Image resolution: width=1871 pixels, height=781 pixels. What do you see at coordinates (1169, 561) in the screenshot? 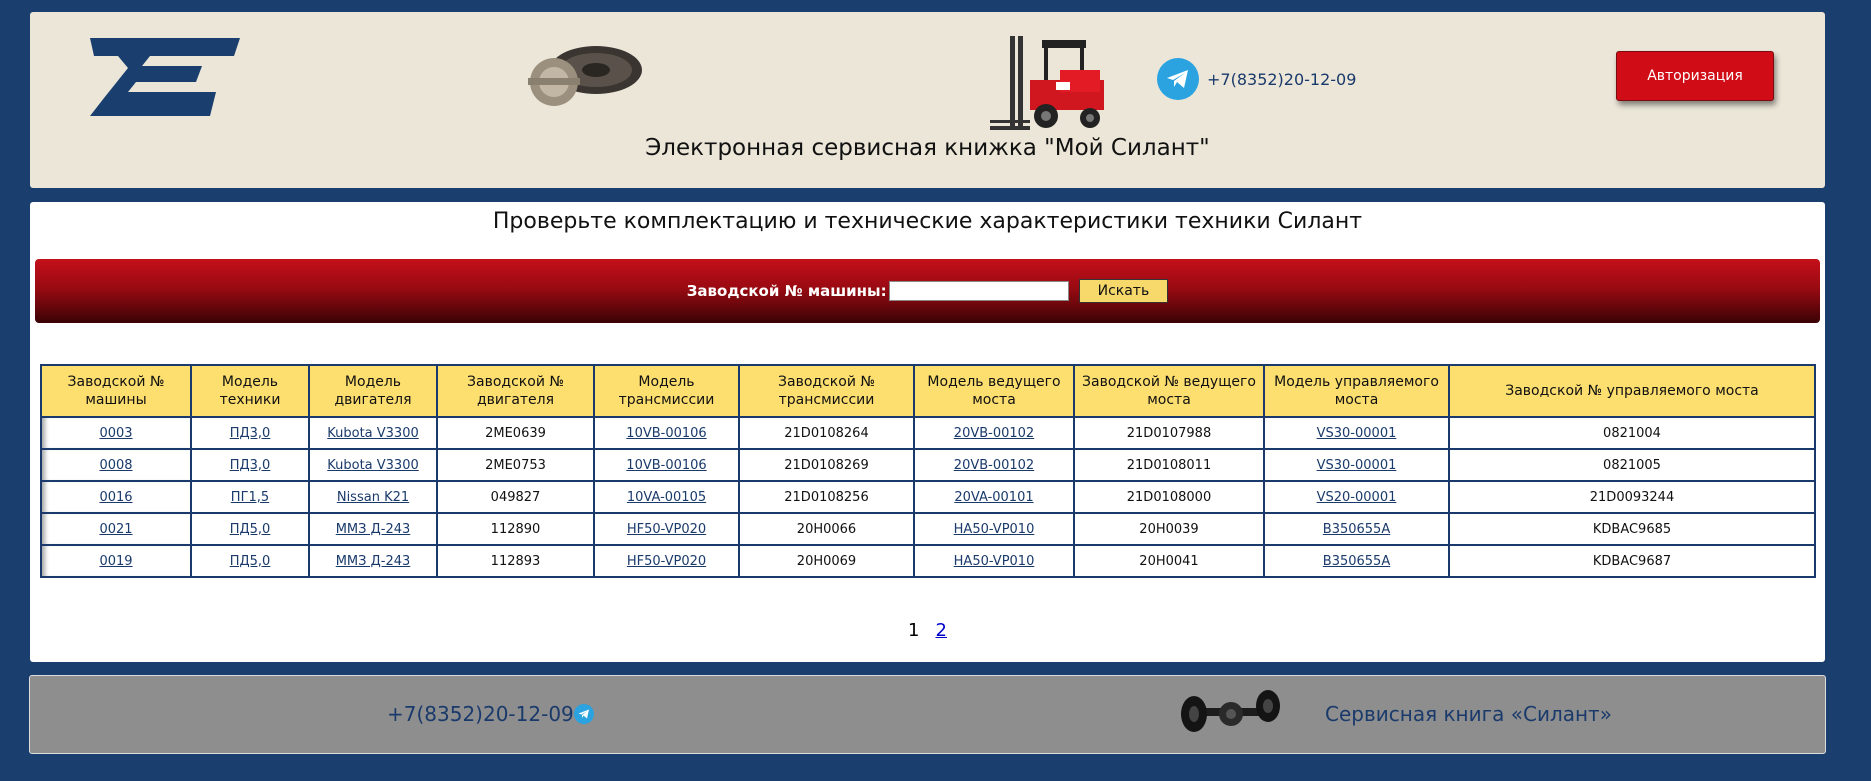
I see `drive-axle-serial-cell: 20H0041` at bounding box center [1169, 561].